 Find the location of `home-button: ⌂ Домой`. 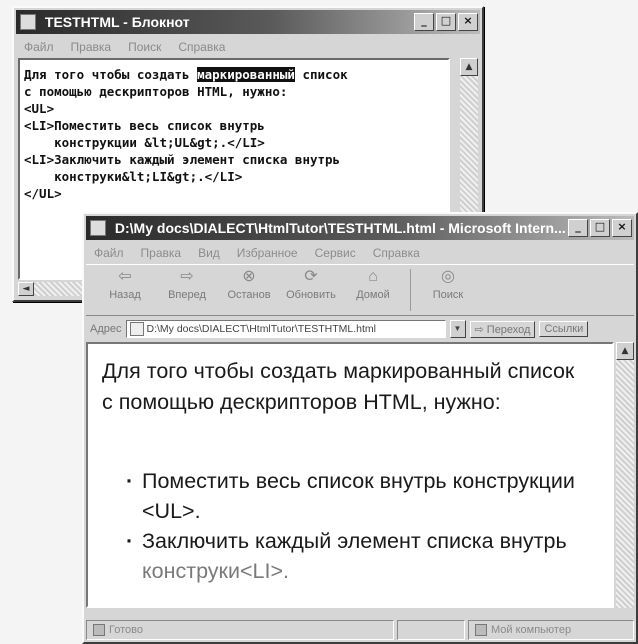

home-button: ⌂ Домой is located at coordinates (373, 283).